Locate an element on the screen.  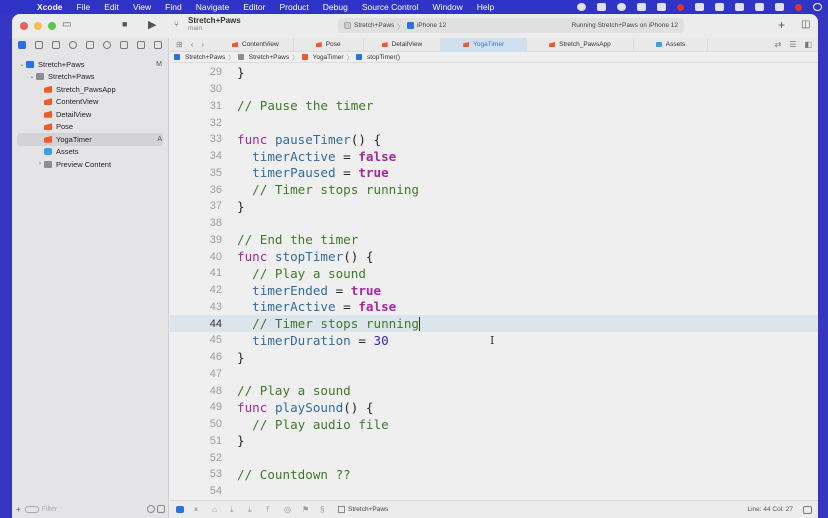
tree-item-assets: Assets is located at coordinates (90, 152).